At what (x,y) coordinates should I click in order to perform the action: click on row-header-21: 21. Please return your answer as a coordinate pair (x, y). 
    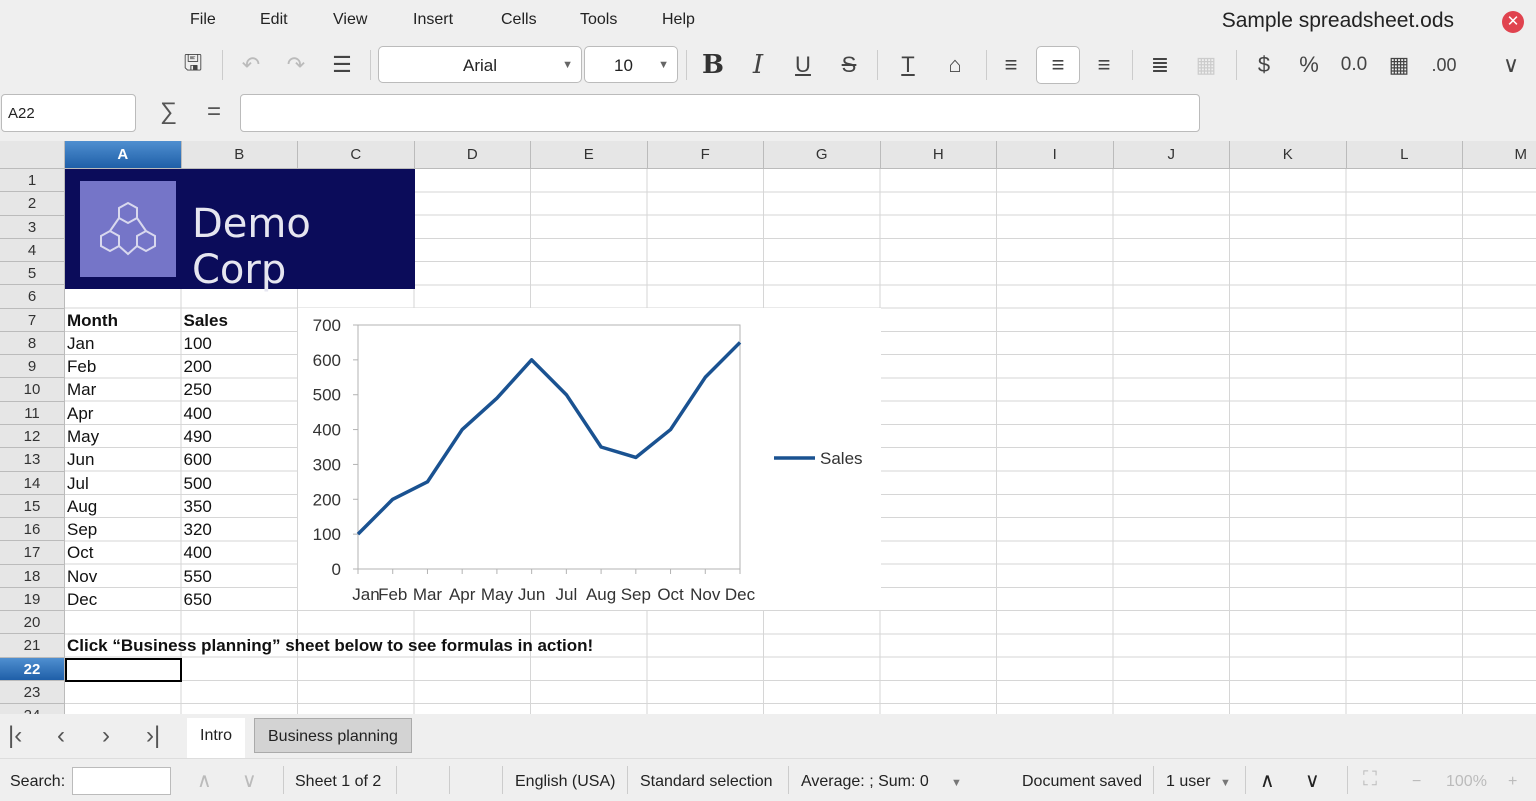
    Looking at the image, I should click on (32, 646).